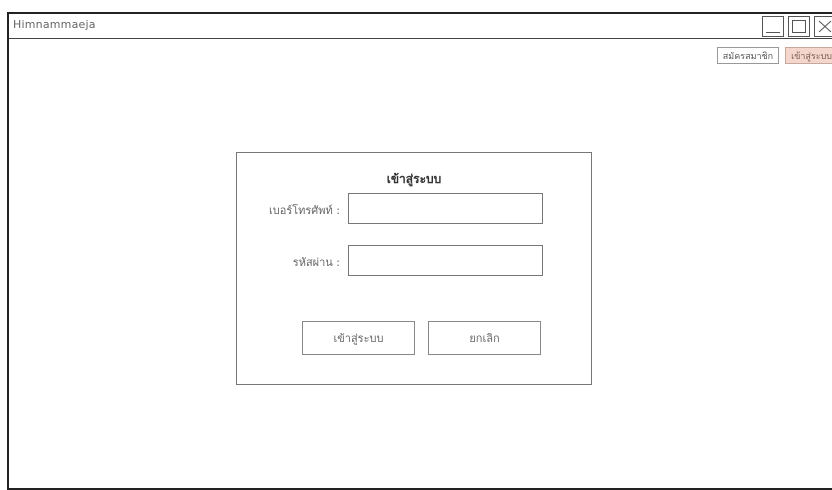 The image size is (832, 490). I want to click on window-controls, so click(797, 26).